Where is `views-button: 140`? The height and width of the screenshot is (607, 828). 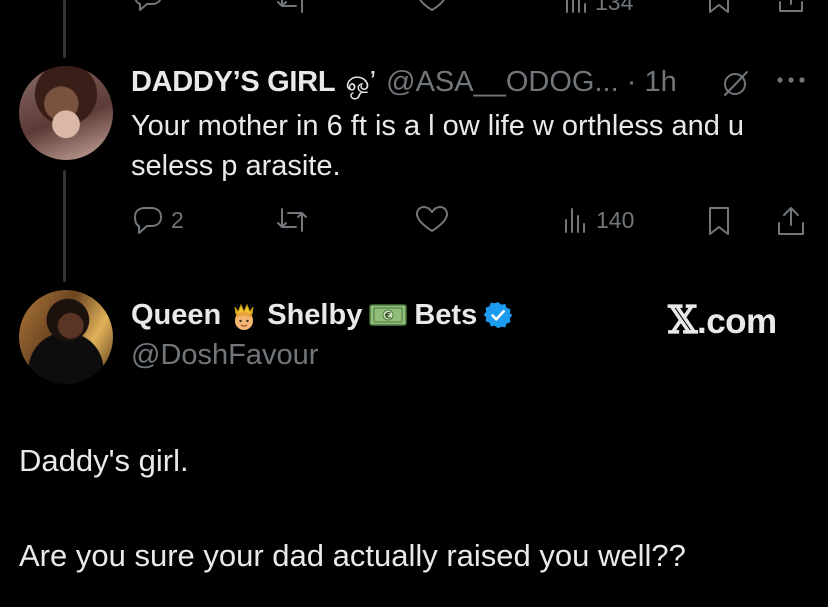 views-button: 140 is located at coordinates (598, 220).